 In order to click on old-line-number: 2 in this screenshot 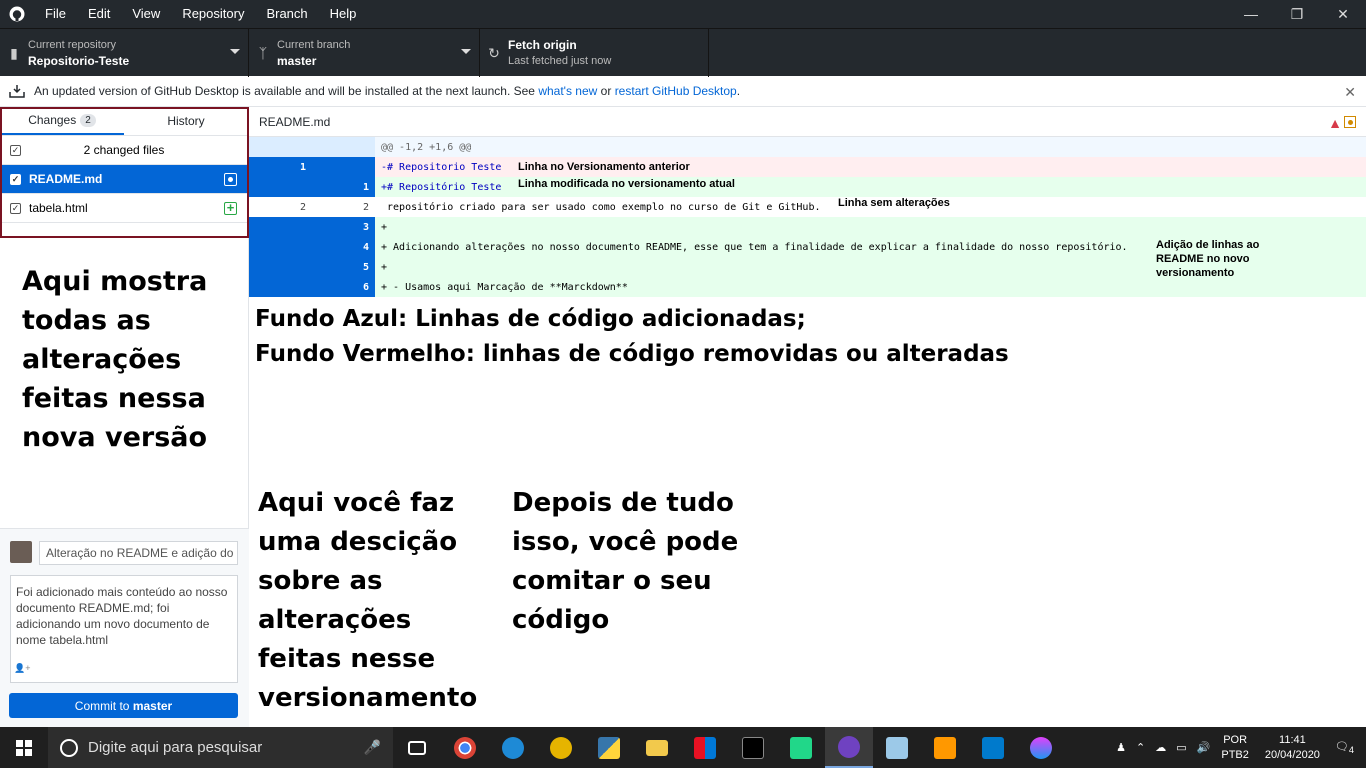, I will do `click(280, 207)`.